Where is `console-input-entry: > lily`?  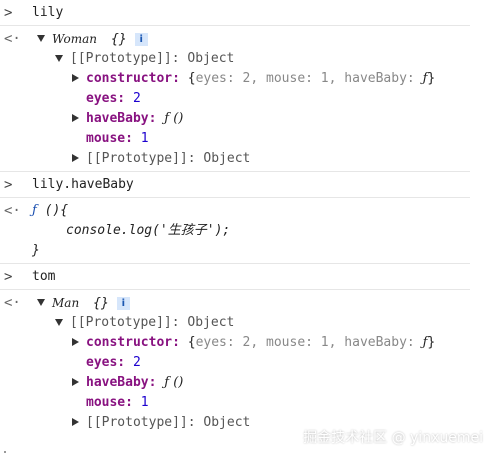
console-input-entry: > lily is located at coordinates (235, 13).